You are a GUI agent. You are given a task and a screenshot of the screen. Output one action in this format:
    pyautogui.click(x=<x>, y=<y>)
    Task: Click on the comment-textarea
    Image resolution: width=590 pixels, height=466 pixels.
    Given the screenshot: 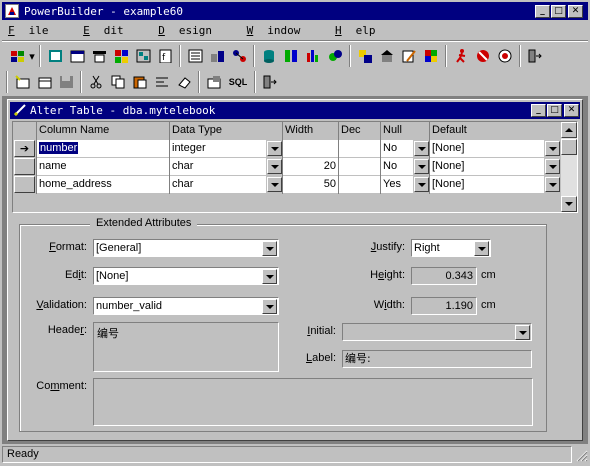 What is the action you would take?
    pyautogui.click(x=313, y=402)
    